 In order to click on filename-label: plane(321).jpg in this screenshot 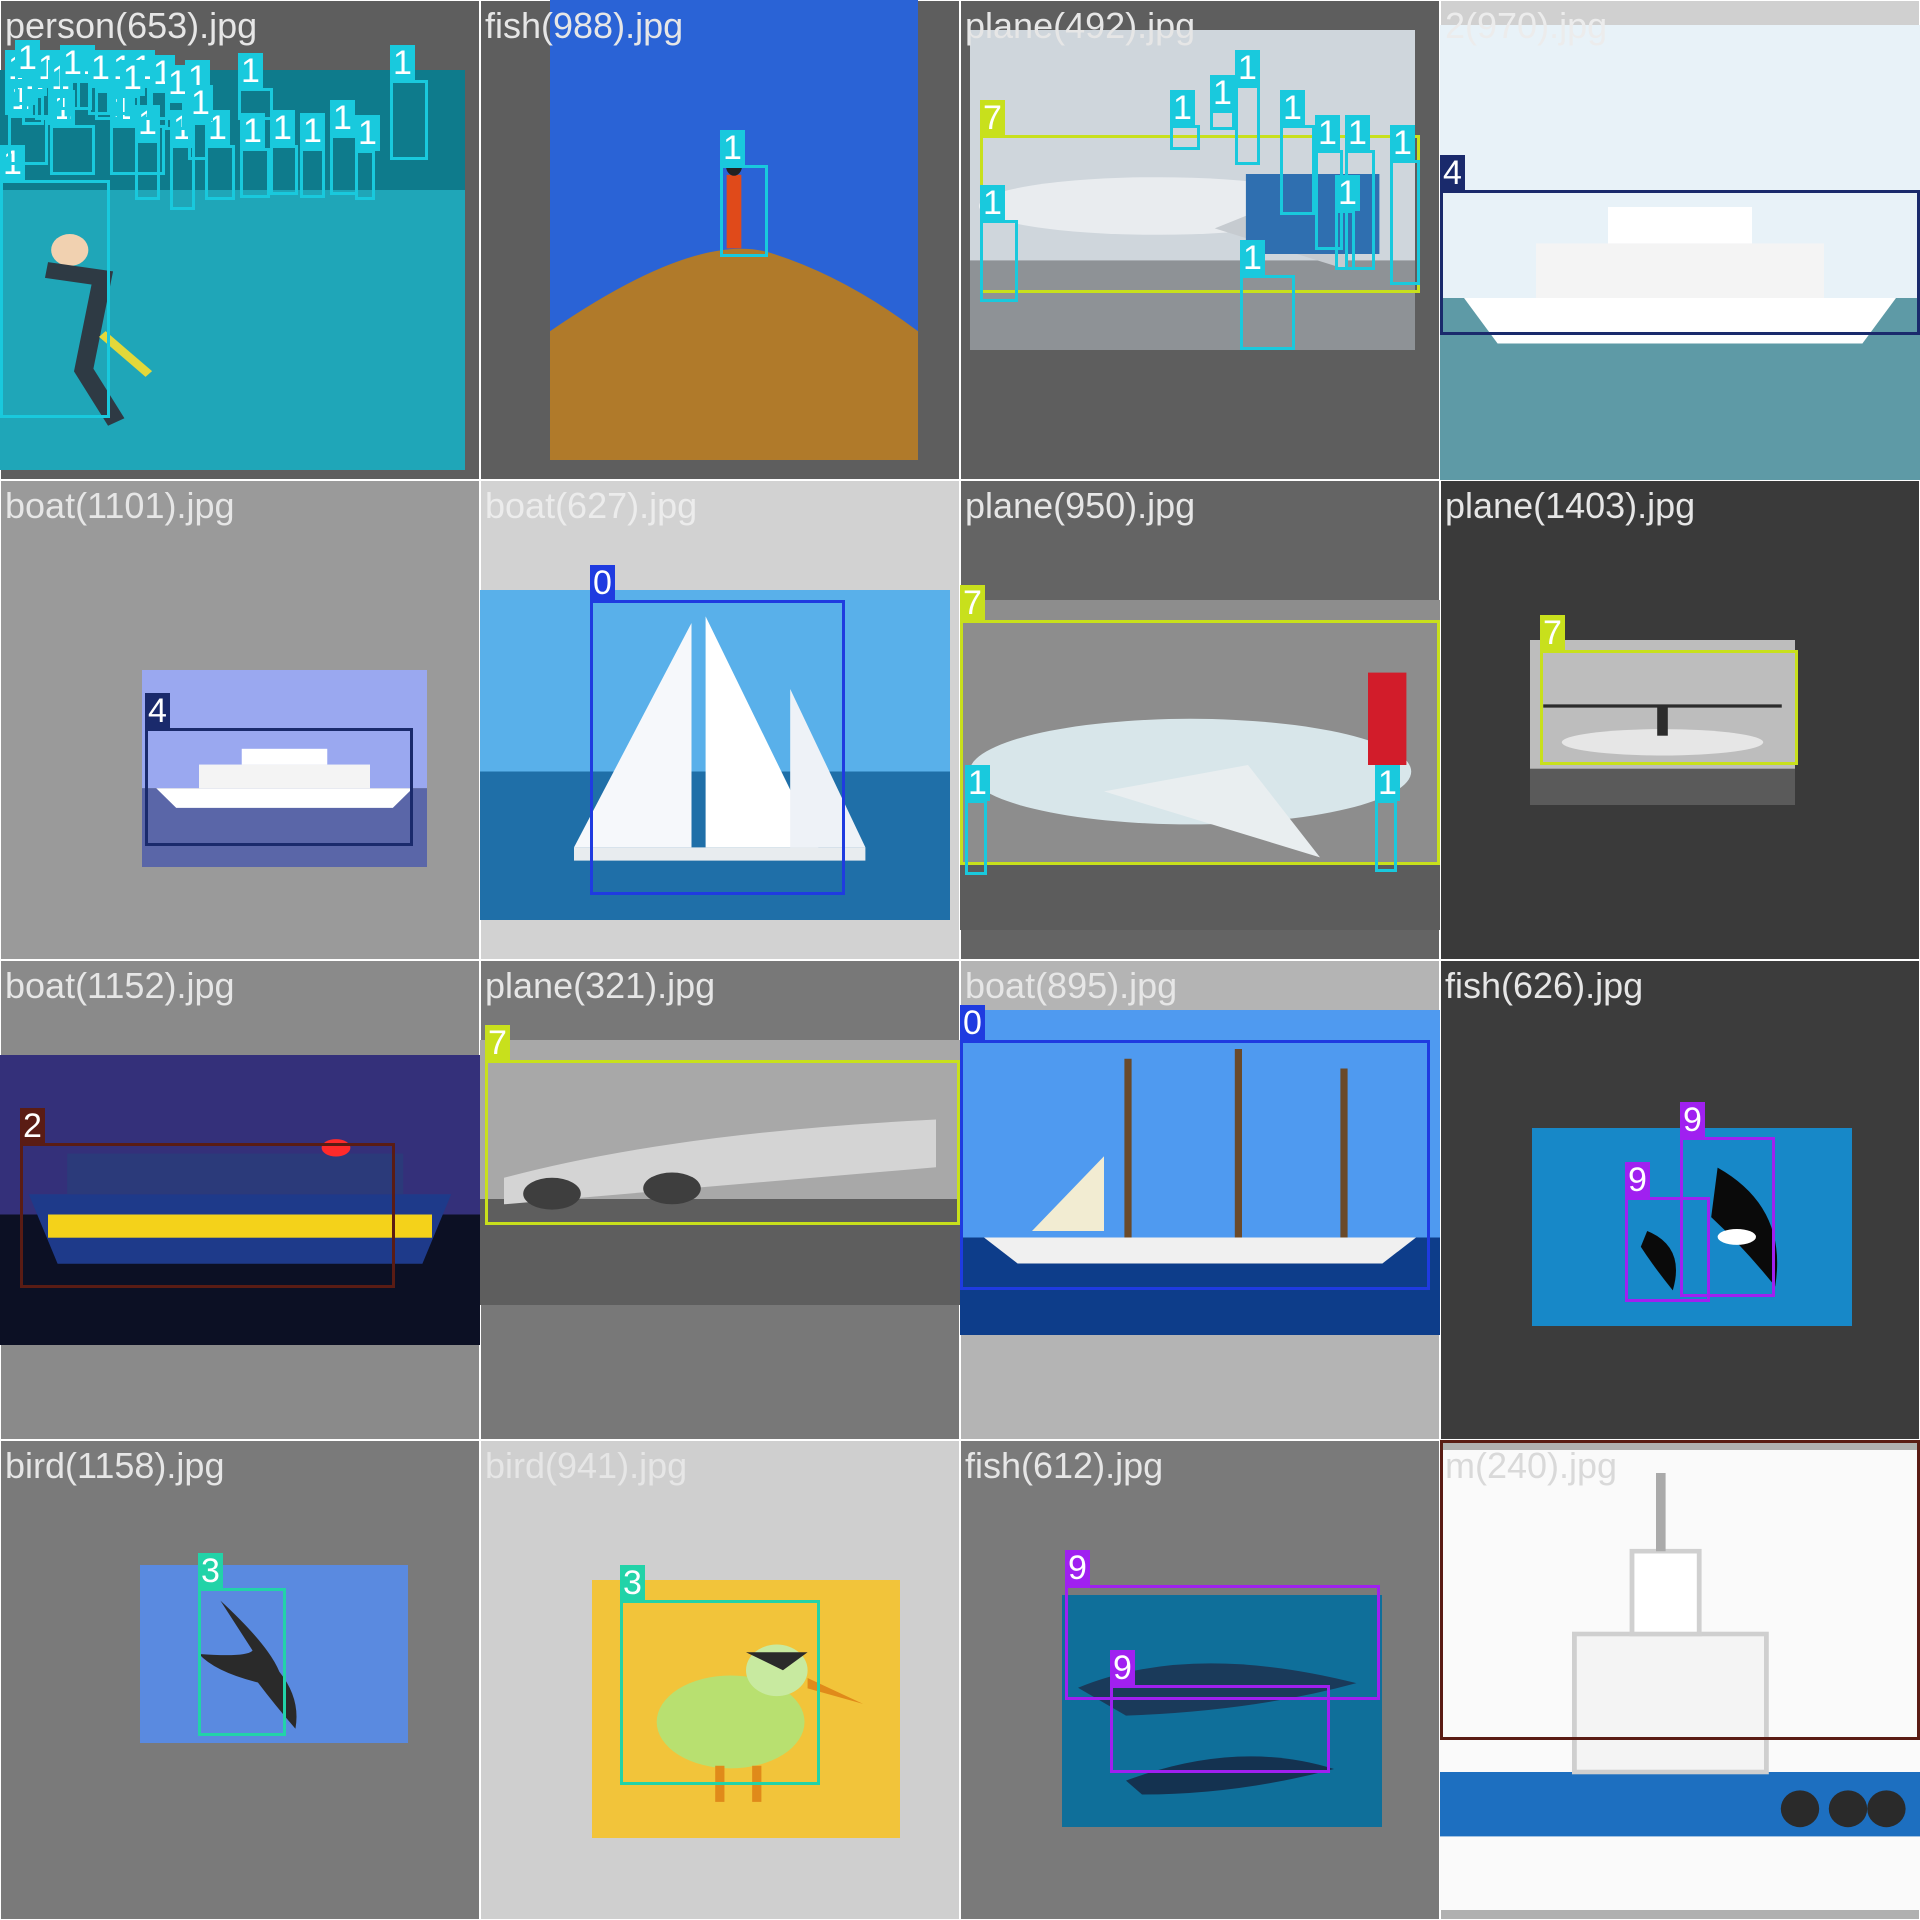, I will do `click(600, 985)`.